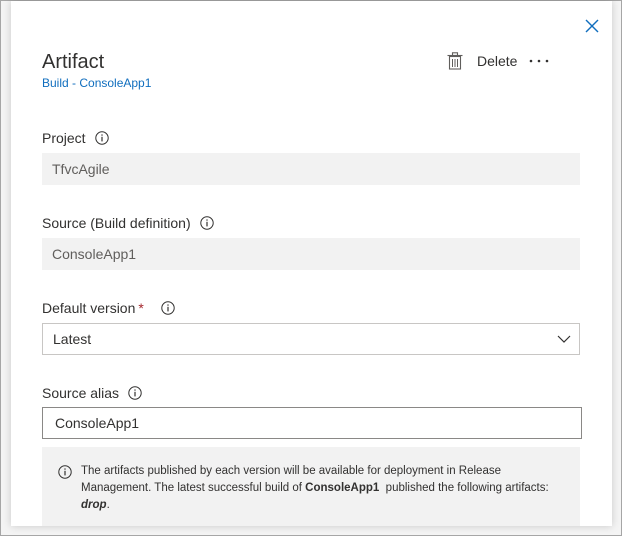 This screenshot has height=536, width=622. Describe the element at coordinates (141, 308) in the screenshot. I see `required-asterisk: *` at that location.